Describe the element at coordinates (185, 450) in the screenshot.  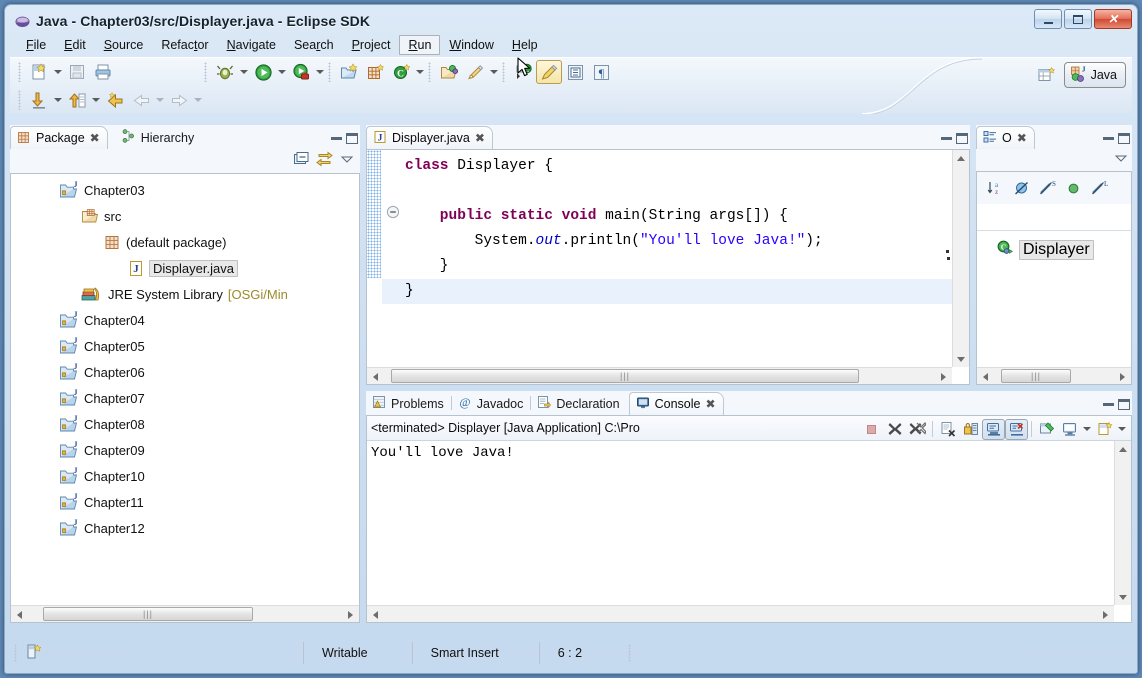
I see `tree-item: J! Chapter09` at that location.